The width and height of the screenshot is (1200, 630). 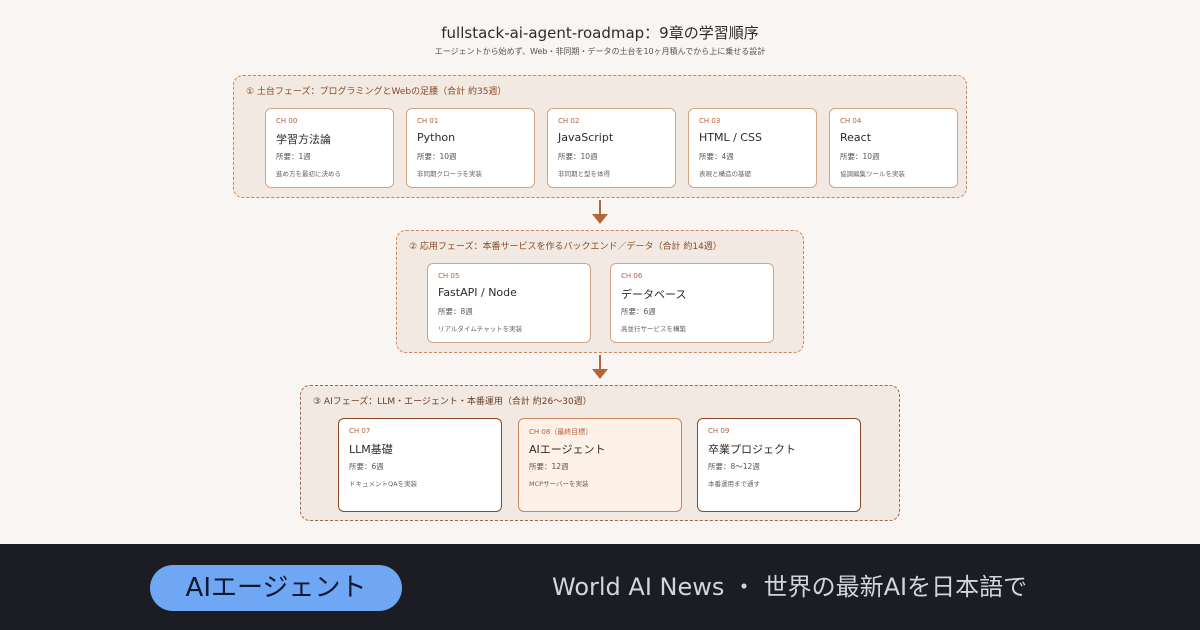 What do you see at coordinates (734, 484) in the screenshot?
I see `chapter-description: 本番運用まで通す` at bounding box center [734, 484].